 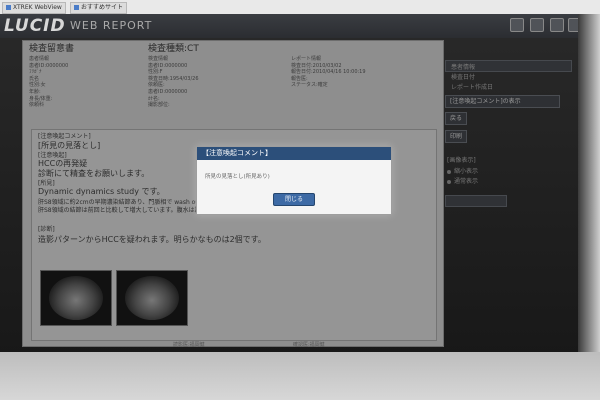 I want to click on comment-line: [所見の見落とし], so click(x=69, y=145).